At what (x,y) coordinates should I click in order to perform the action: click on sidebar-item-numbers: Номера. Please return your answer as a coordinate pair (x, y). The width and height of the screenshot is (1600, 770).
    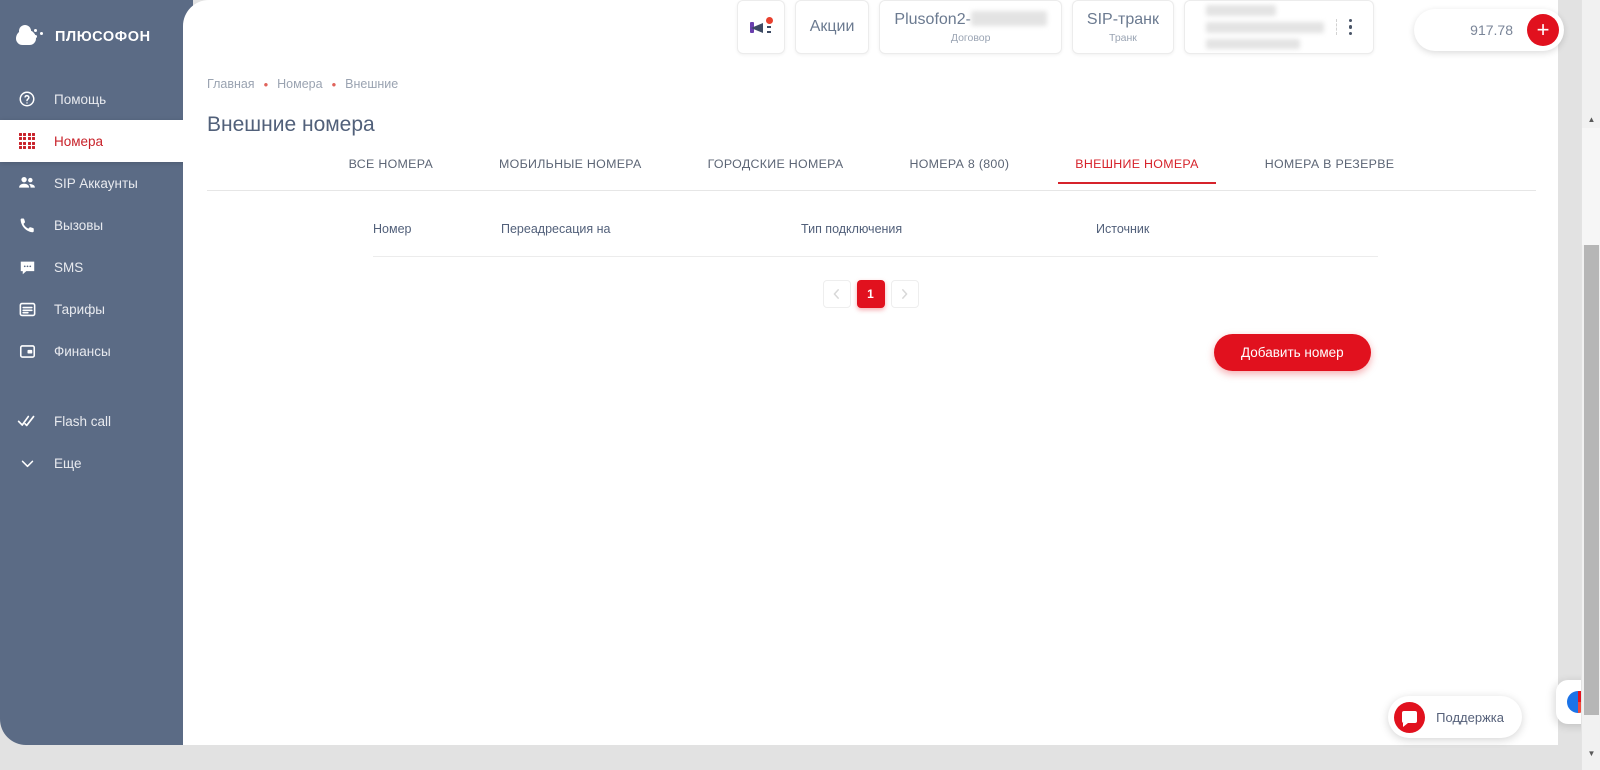
    Looking at the image, I should click on (105, 141).